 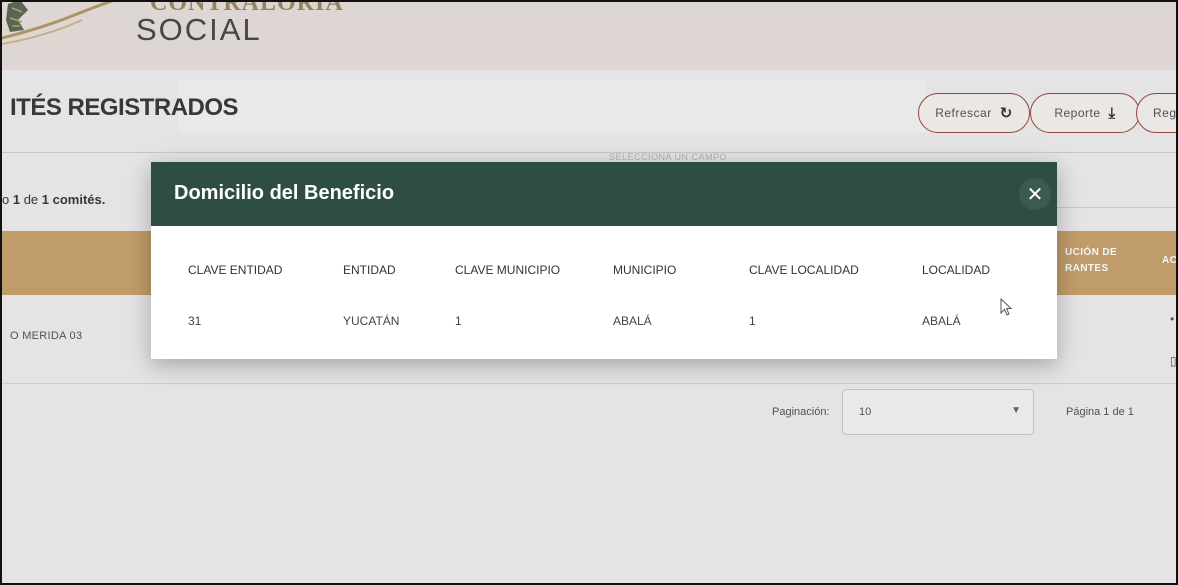 I want to click on cell-clave-municipio: 1, so click(x=458, y=321).